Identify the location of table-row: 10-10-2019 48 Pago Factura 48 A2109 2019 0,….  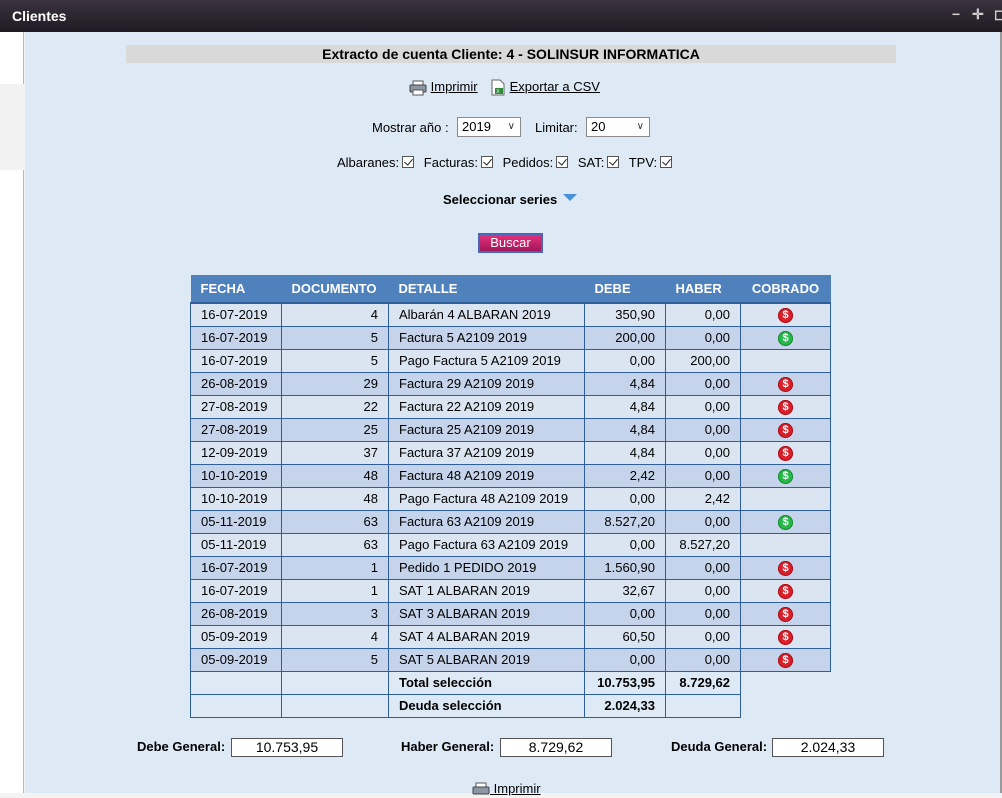
(510, 498).